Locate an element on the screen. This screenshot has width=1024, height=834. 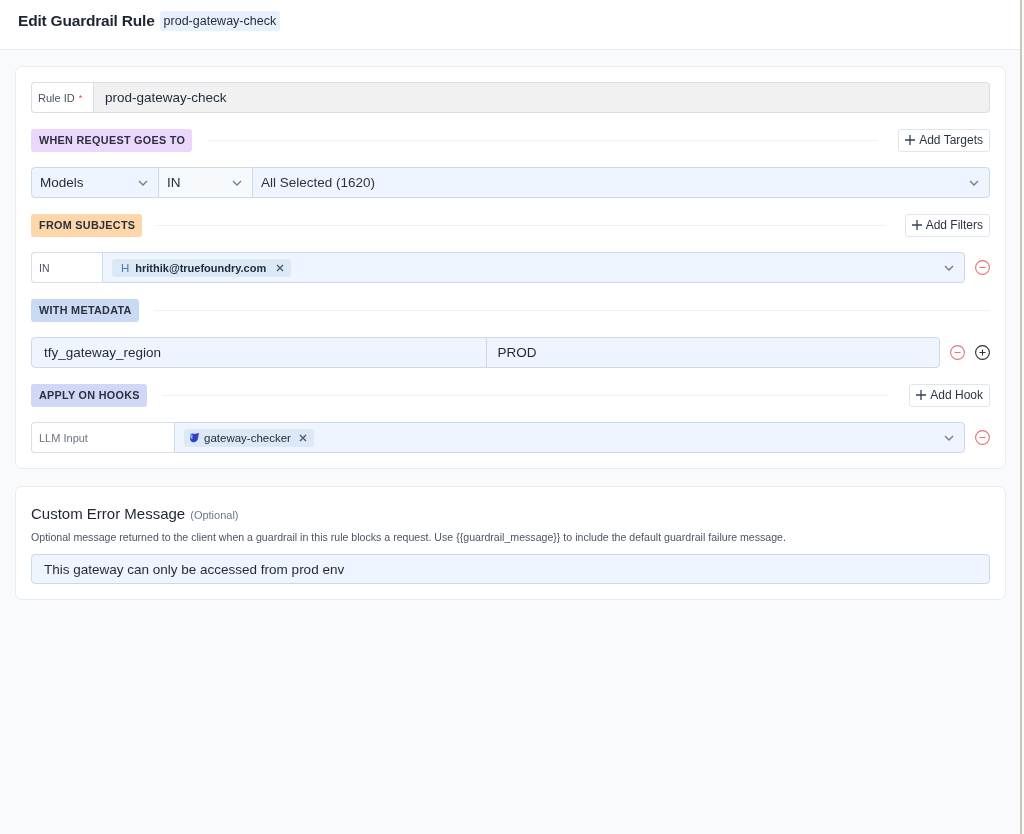
rule-id-input: prod-gateway-check is located at coordinates (541, 97).